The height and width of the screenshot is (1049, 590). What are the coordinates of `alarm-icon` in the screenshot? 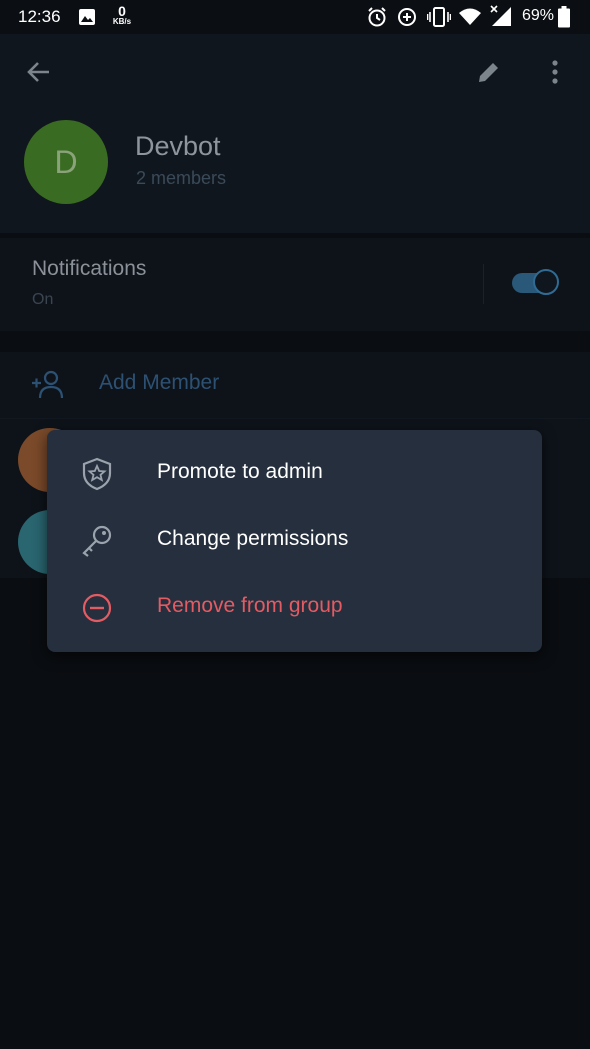 It's located at (377, 17).